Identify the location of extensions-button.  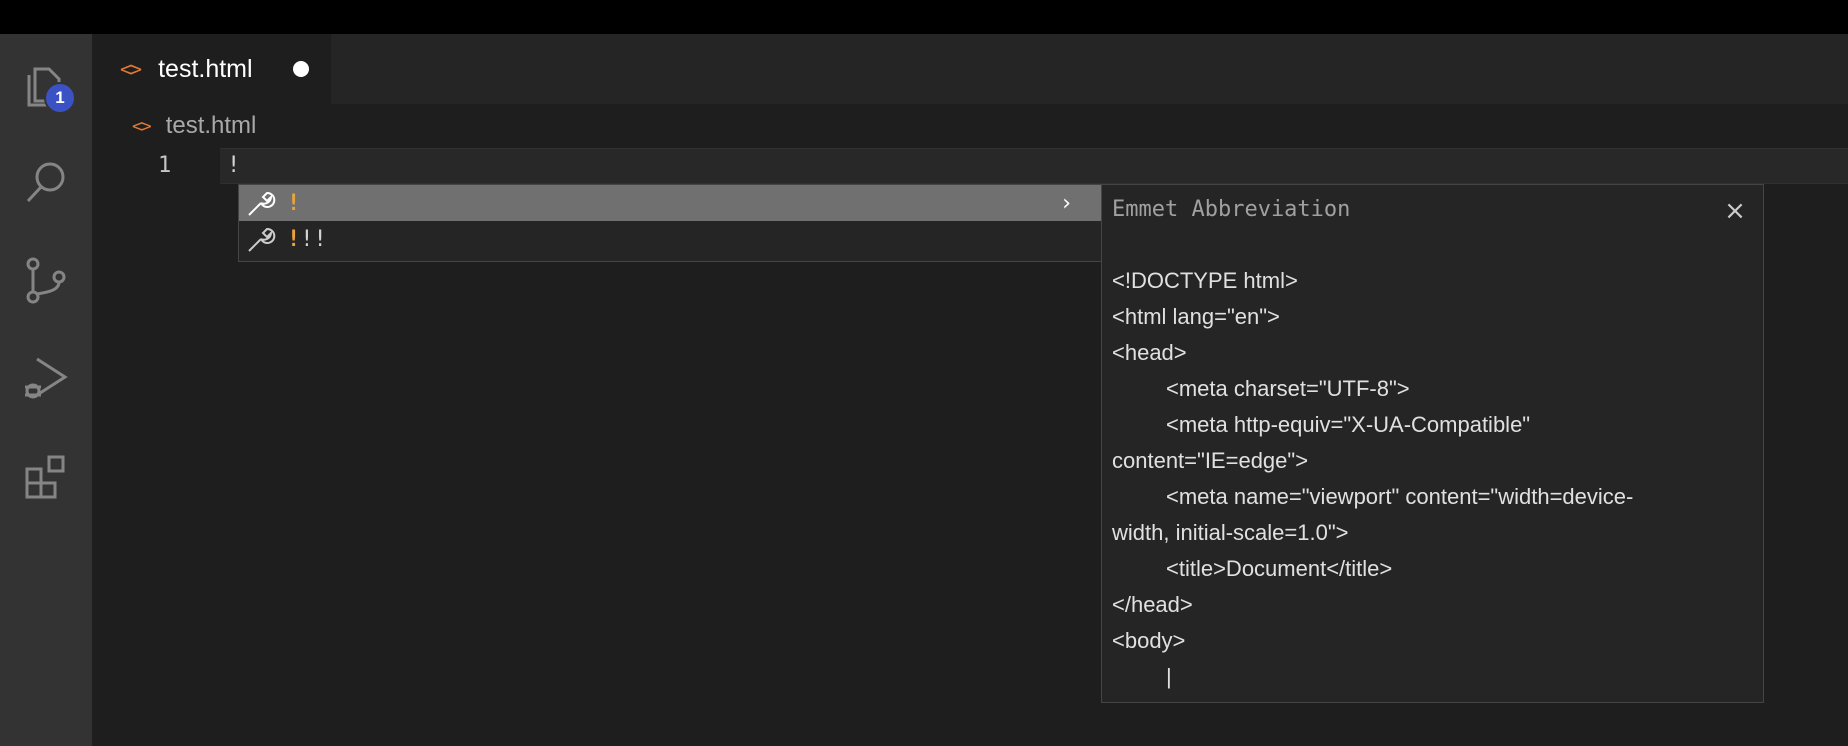
(46, 476).